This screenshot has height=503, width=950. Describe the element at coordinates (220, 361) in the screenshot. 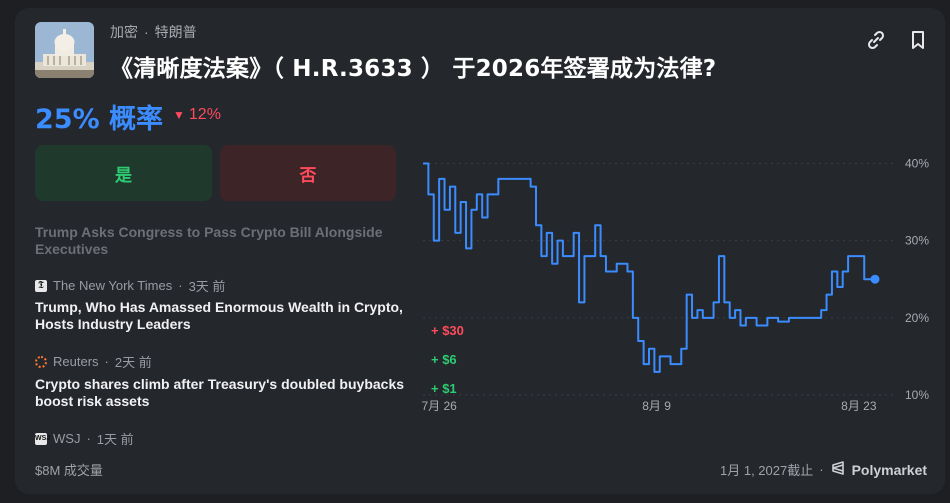

I see `news-source-row: Reuters · 2天 前` at that location.